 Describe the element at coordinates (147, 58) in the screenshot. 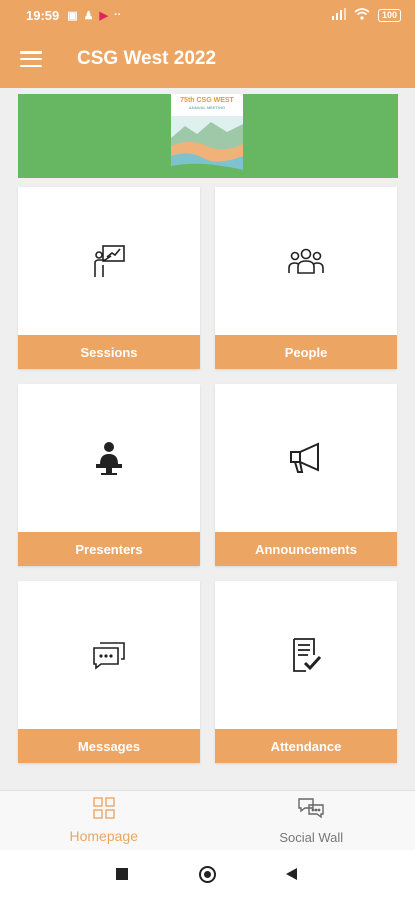

I see `app-title: CSG West 2022` at that location.